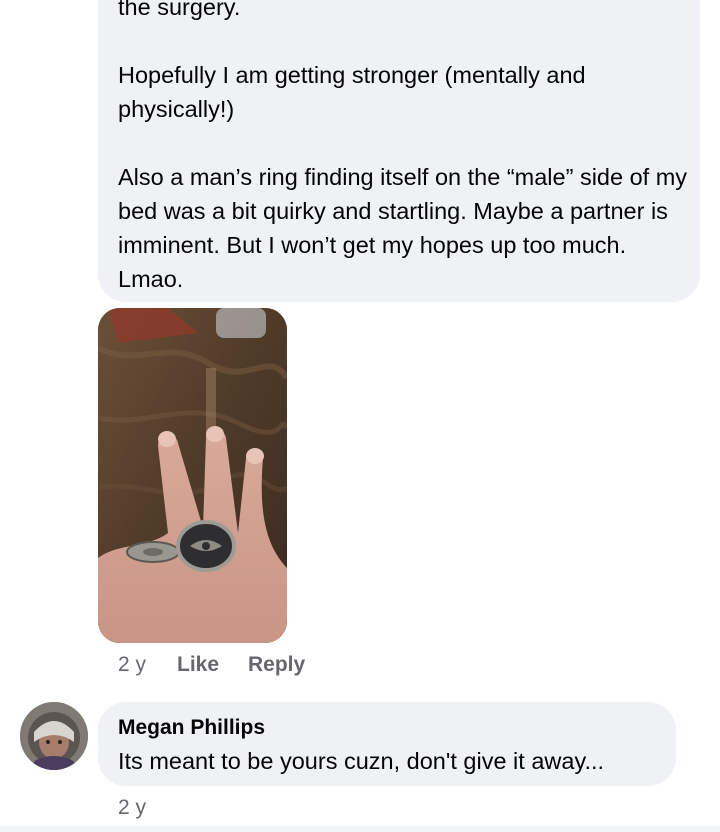 The image size is (720, 832). I want to click on reply-button: Reply, so click(276, 665).